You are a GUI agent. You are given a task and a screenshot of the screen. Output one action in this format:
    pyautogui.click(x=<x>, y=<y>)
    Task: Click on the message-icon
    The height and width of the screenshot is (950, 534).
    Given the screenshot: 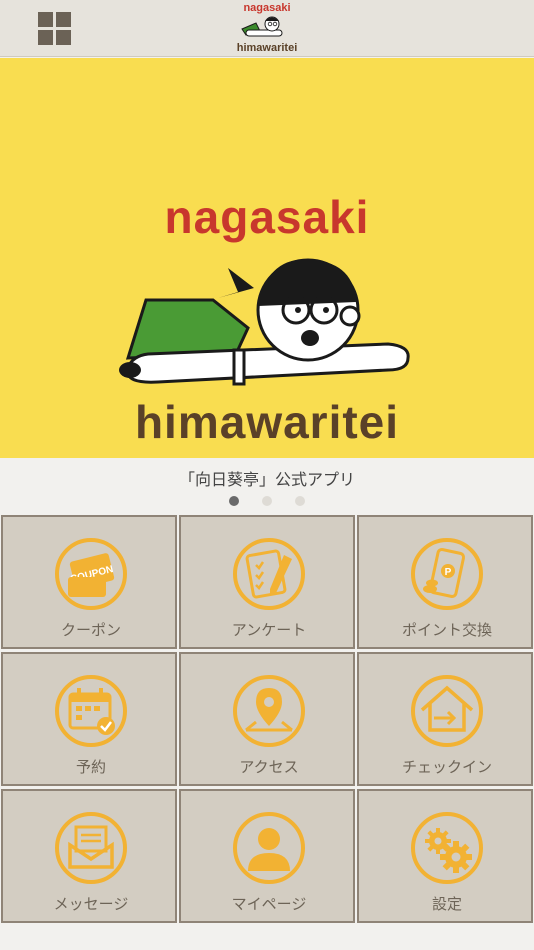 What is the action you would take?
    pyautogui.click(x=91, y=848)
    